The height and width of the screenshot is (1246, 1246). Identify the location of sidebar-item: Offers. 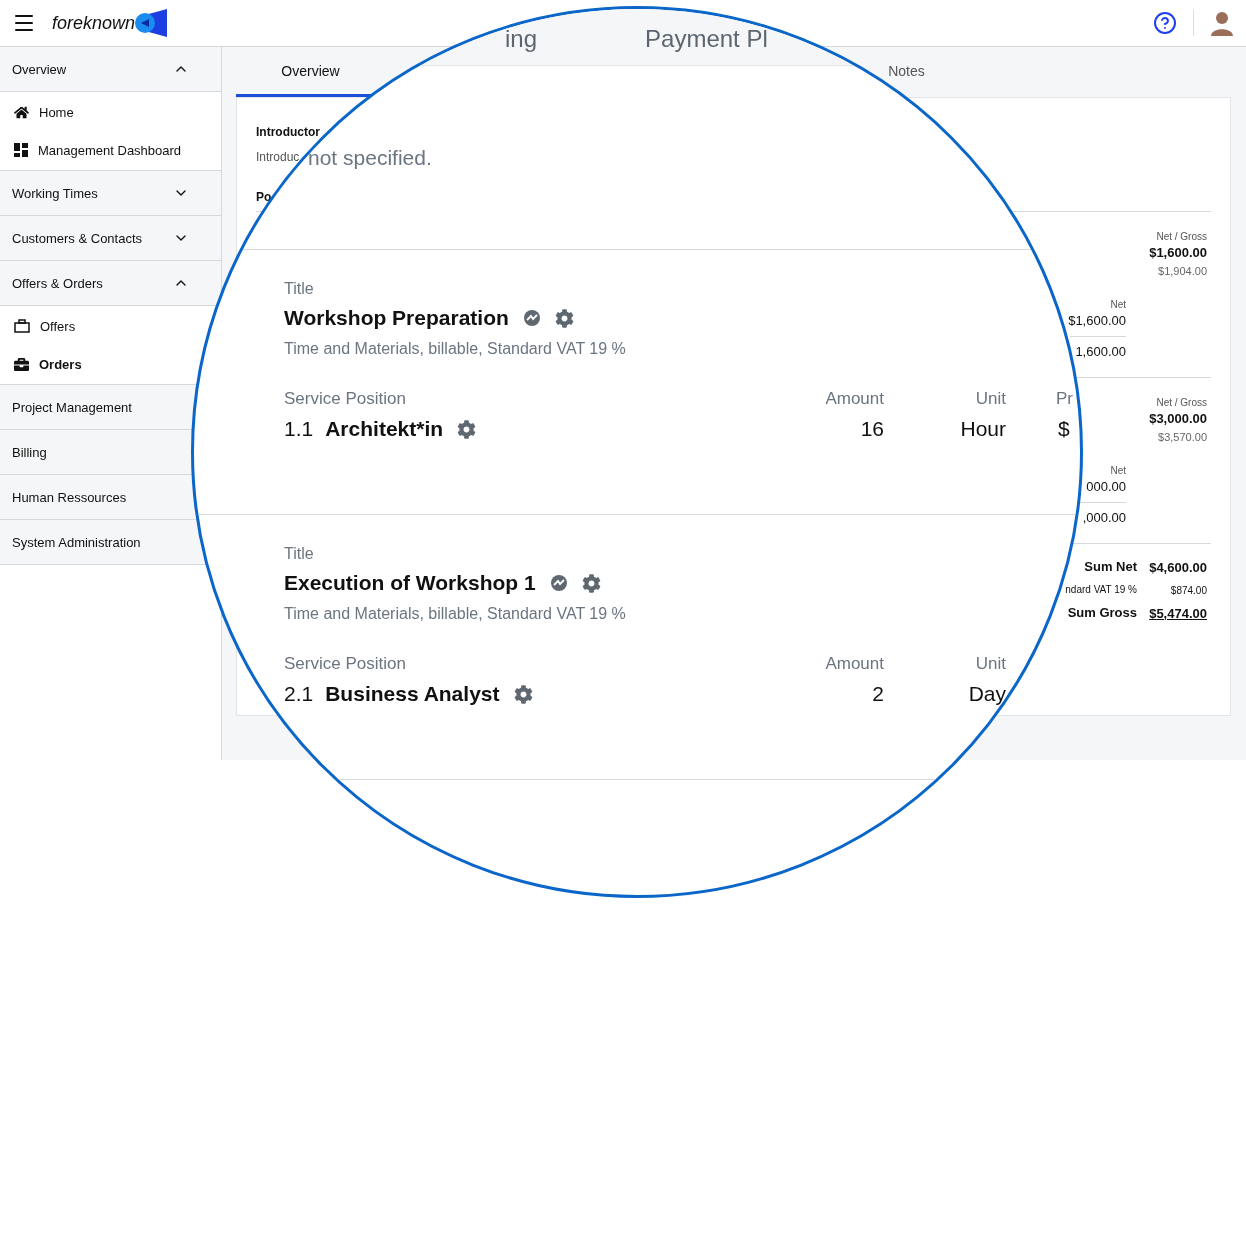
(58, 326).